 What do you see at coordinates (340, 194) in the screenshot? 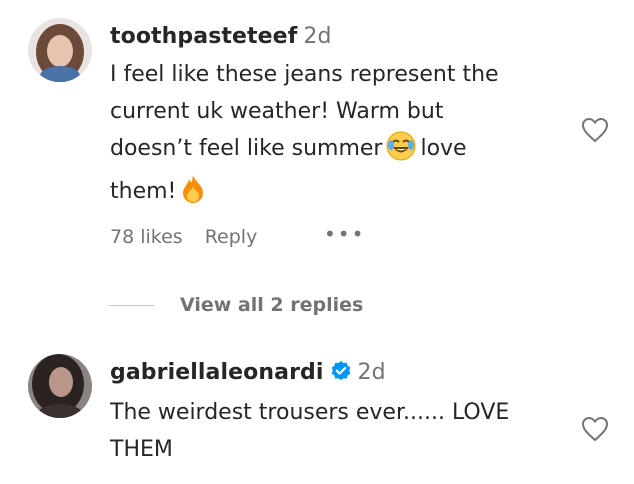
I see `comment-line: them!` at bounding box center [340, 194].